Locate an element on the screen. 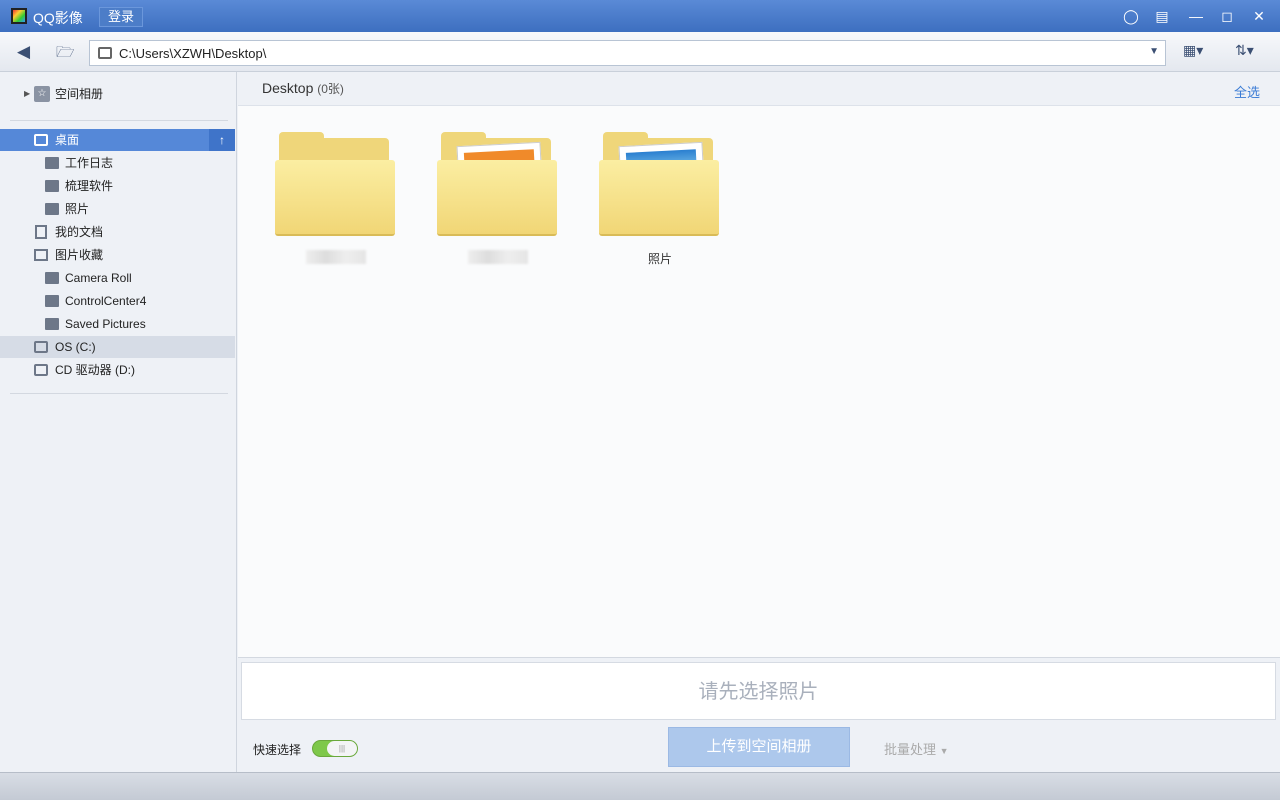  sidebar-item-label: CD 驱动器 (D:) is located at coordinates (95, 370).